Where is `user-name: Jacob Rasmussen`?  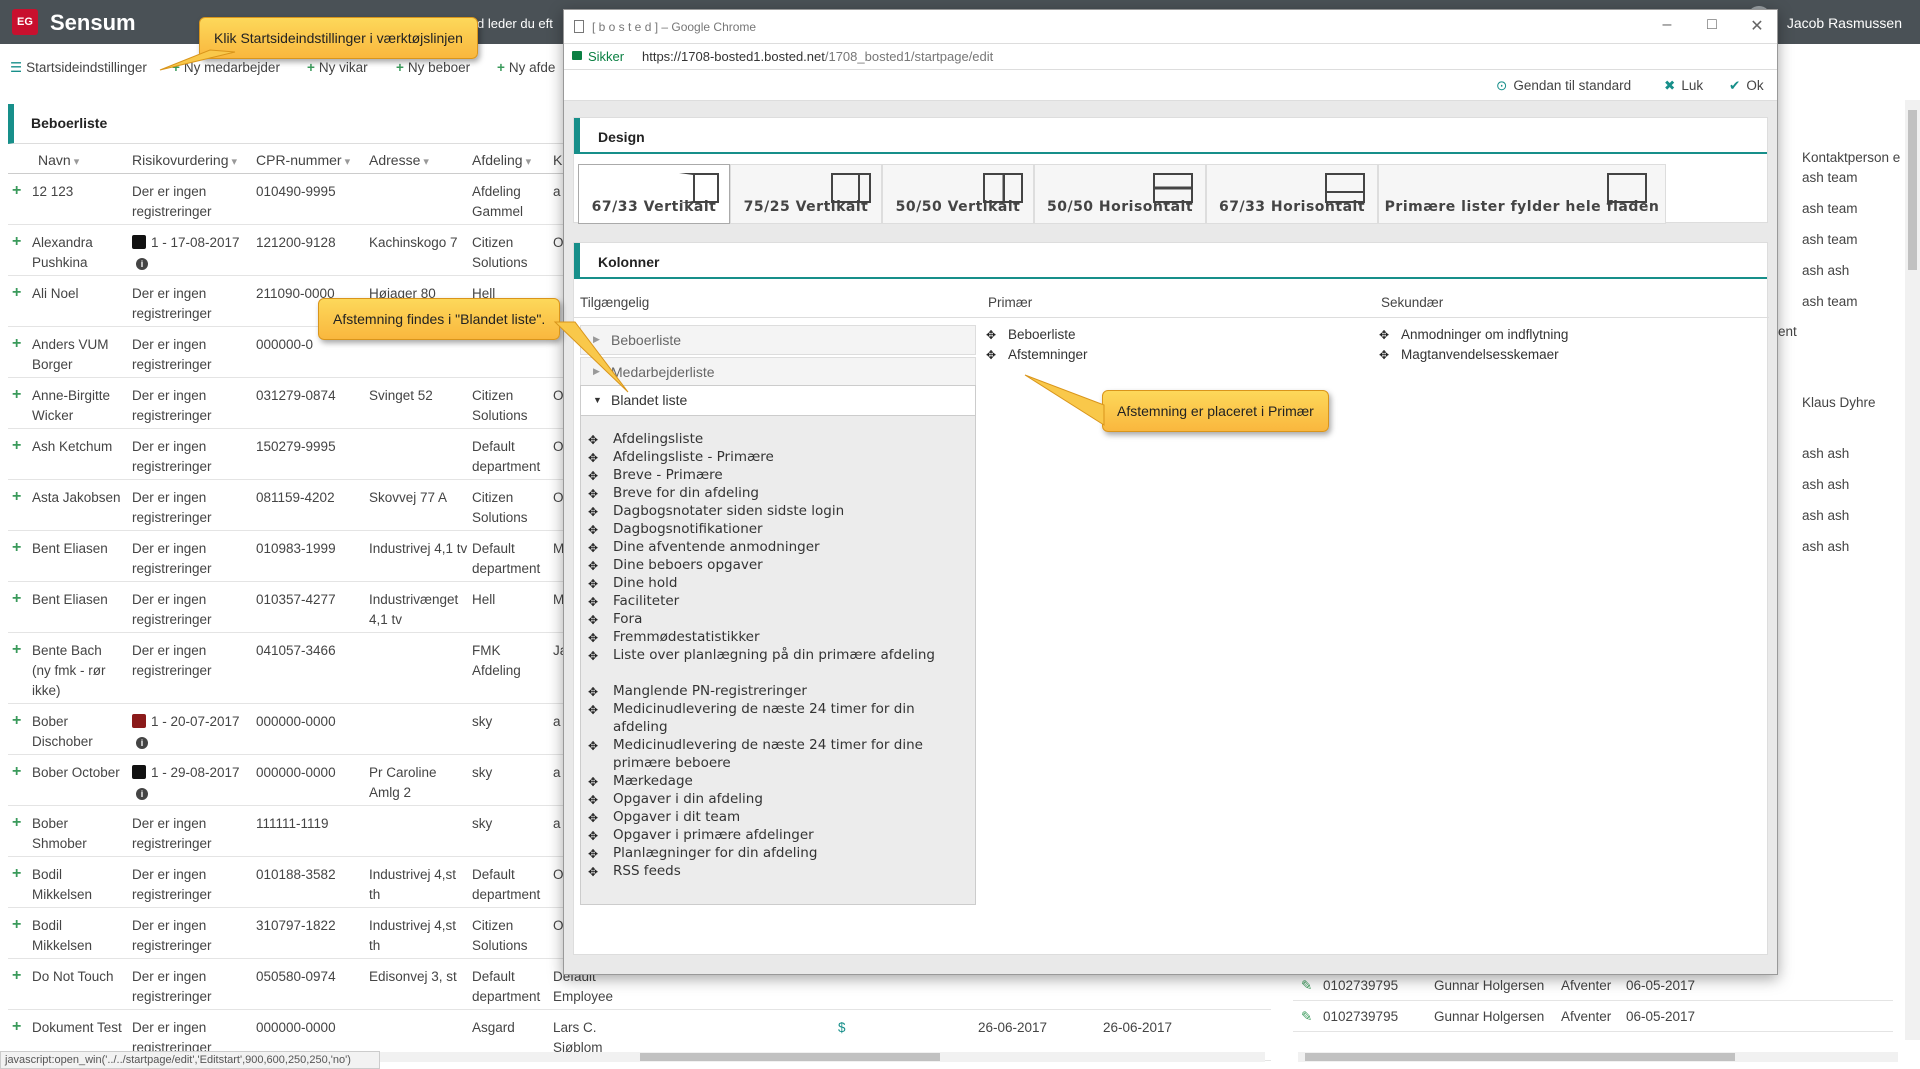 user-name: Jacob Rasmussen is located at coordinates (1844, 23).